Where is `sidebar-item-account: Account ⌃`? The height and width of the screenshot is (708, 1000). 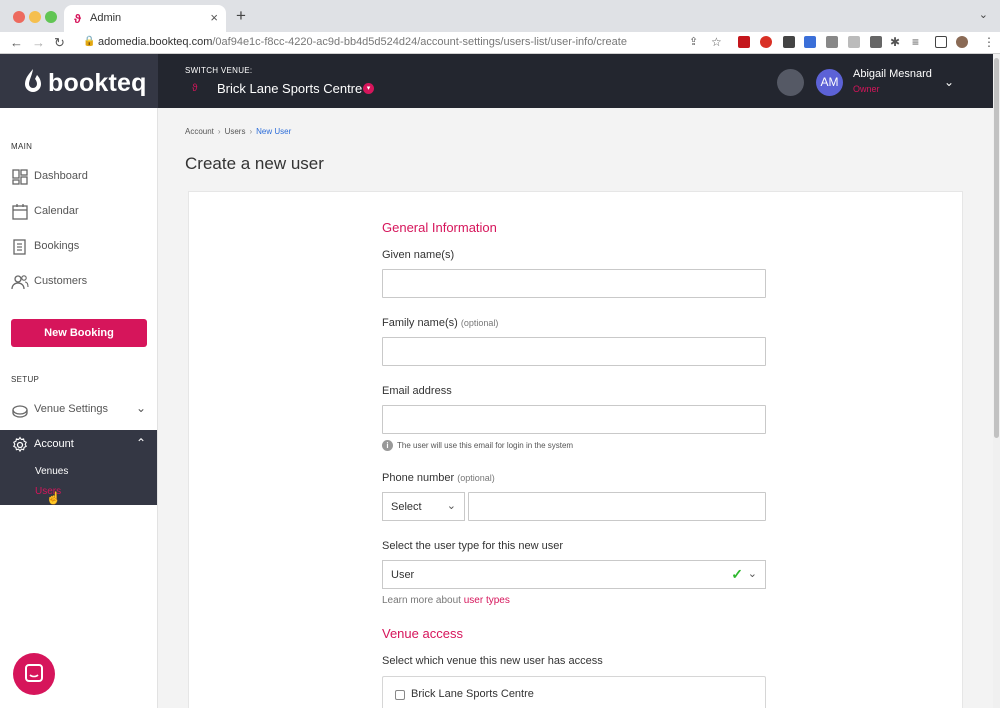 sidebar-item-account: Account ⌃ is located at coordinates (78, 445).